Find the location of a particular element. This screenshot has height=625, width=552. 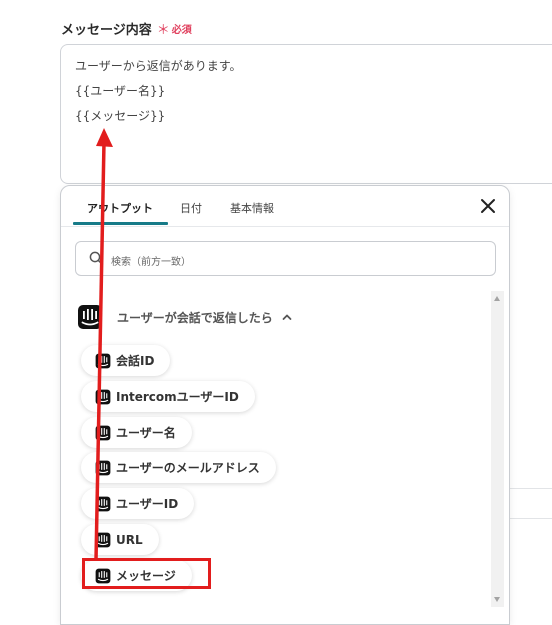

output-item-label: IntercomユーザーID is located at coordinates (177, 397).